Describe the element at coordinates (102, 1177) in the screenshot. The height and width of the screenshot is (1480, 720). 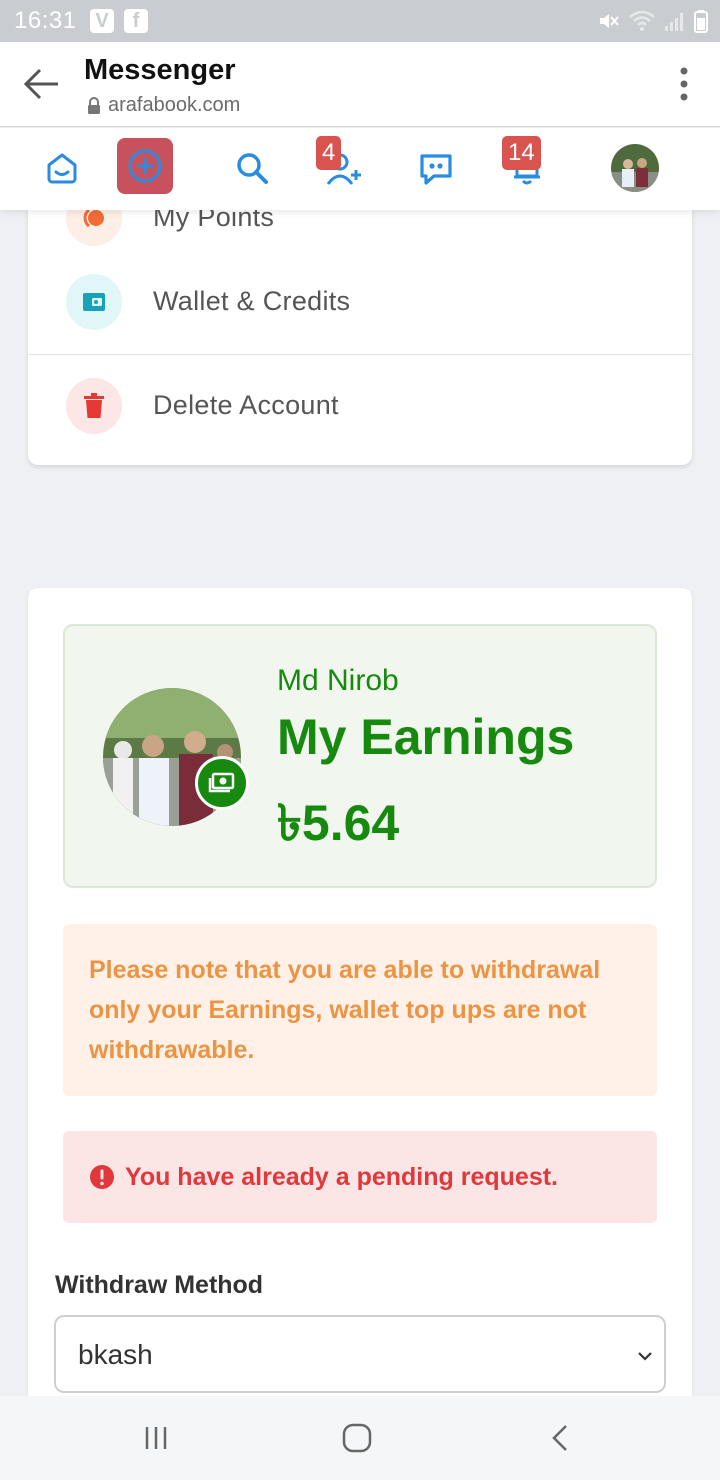
I see `alert-circle-icon` at that location.